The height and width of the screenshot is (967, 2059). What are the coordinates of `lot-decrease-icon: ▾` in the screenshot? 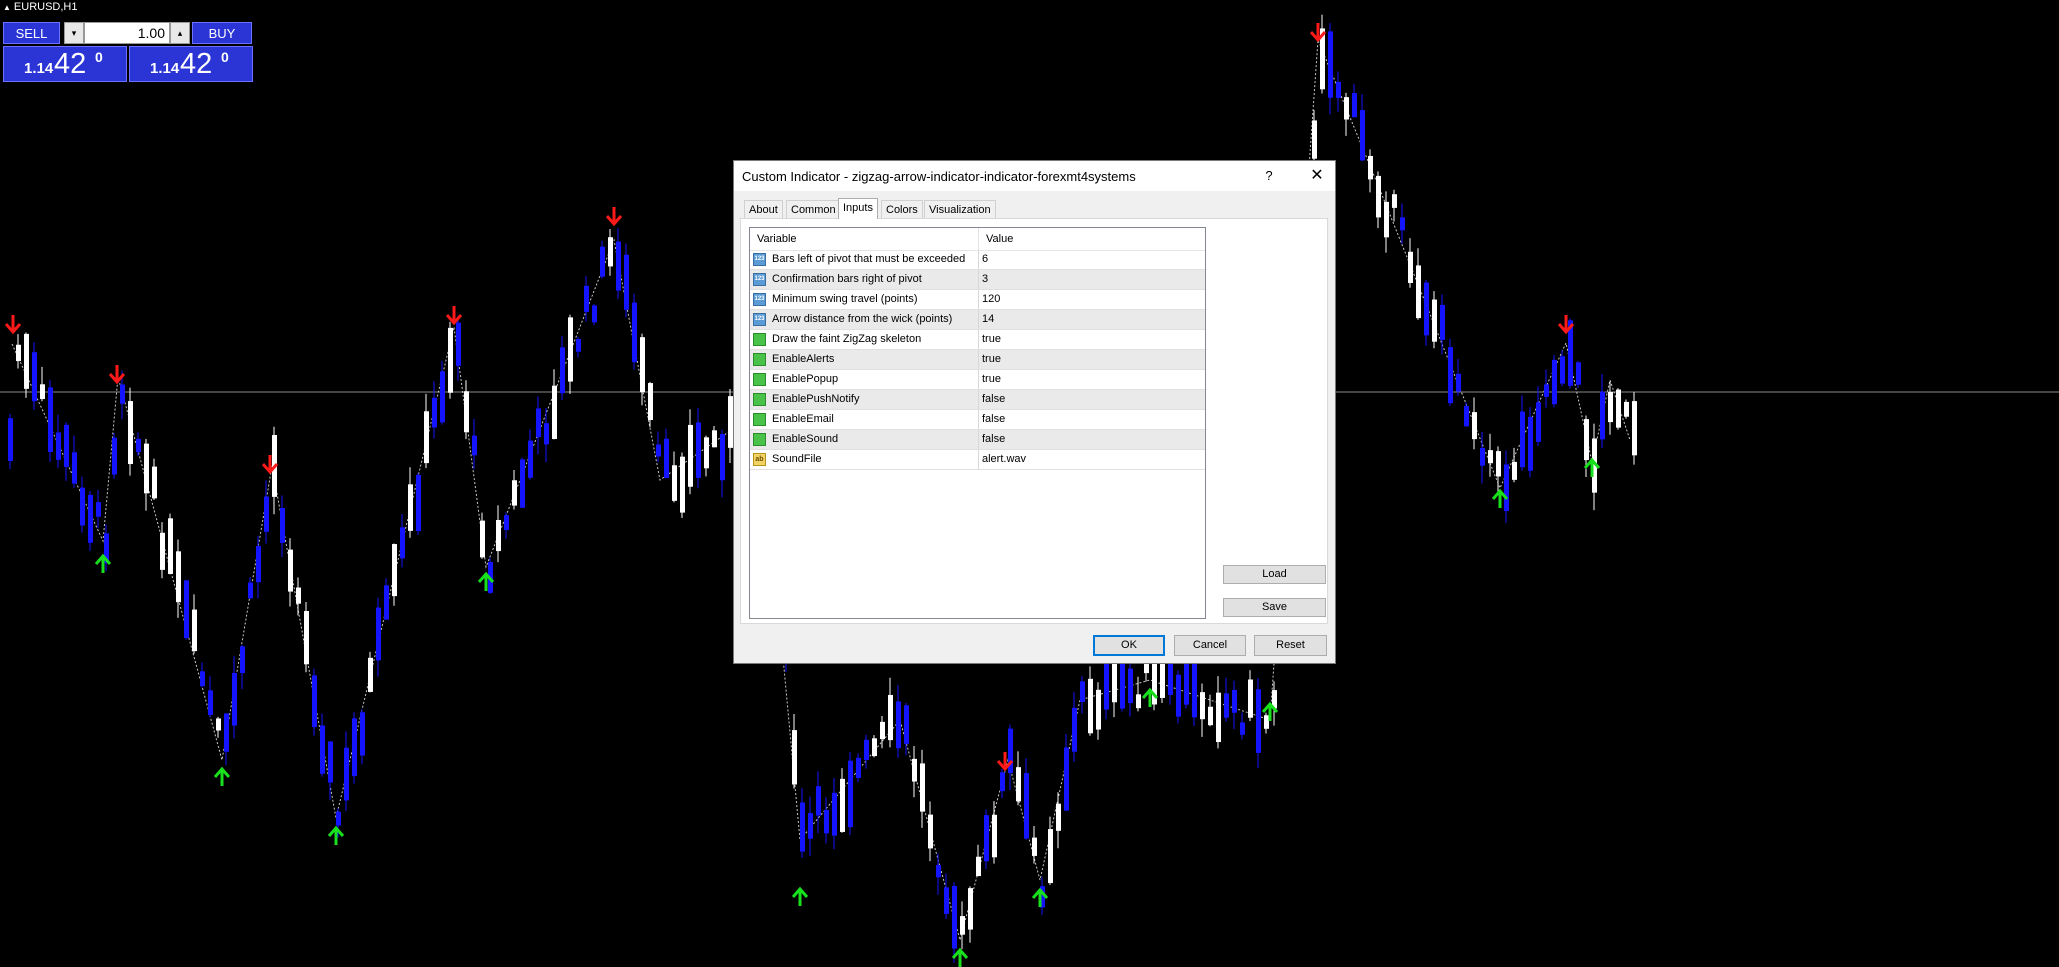 It's located at (74, 33).